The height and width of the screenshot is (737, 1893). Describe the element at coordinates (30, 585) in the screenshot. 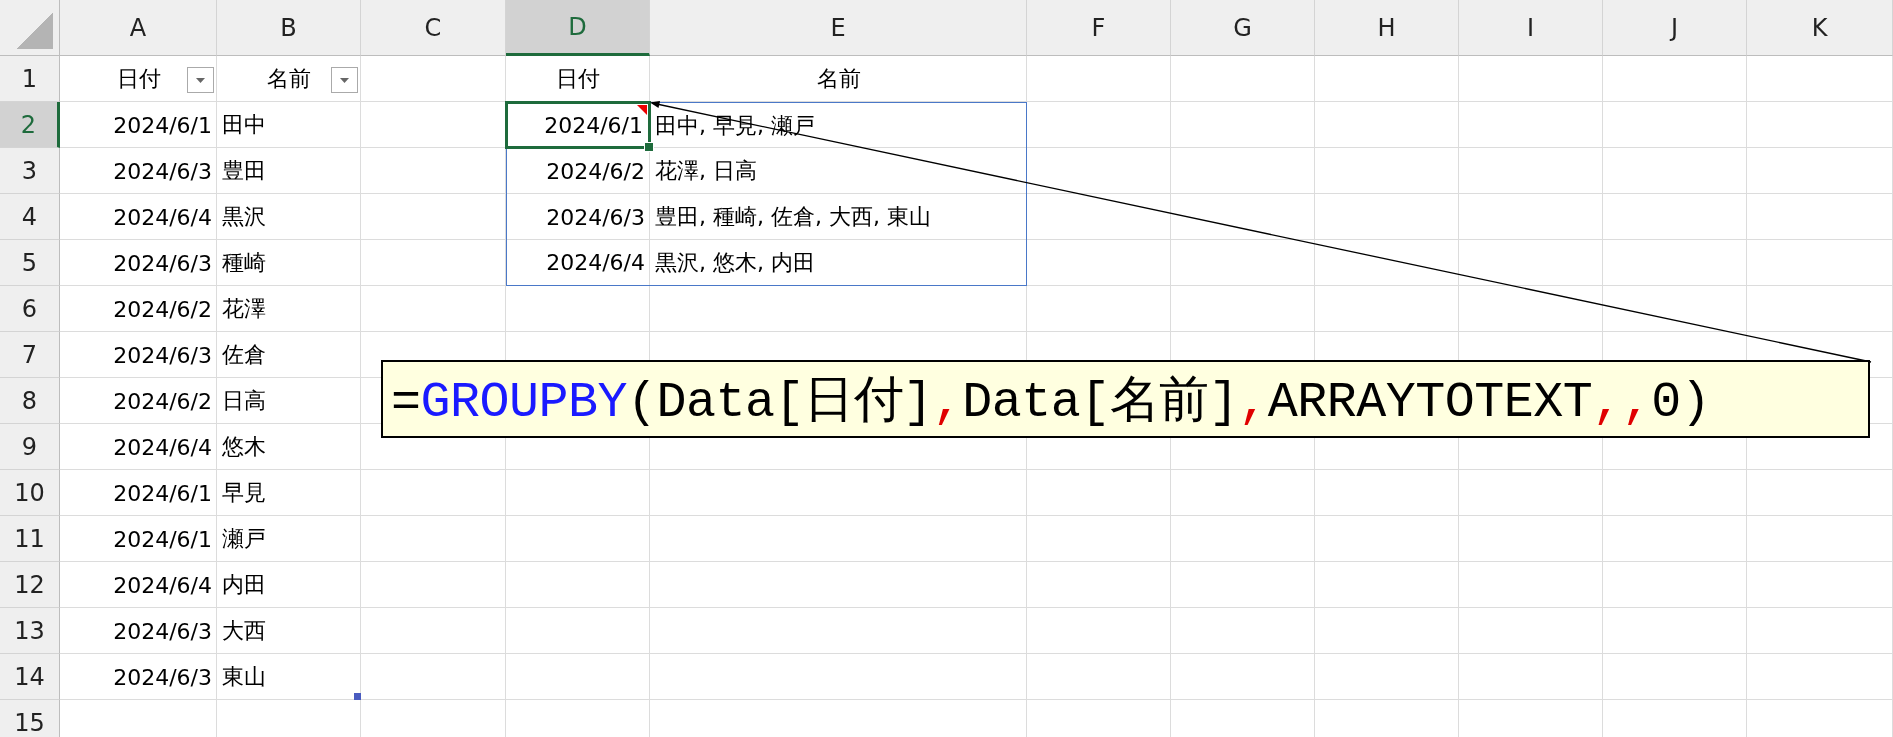

I see `row-header: 12` at that location.